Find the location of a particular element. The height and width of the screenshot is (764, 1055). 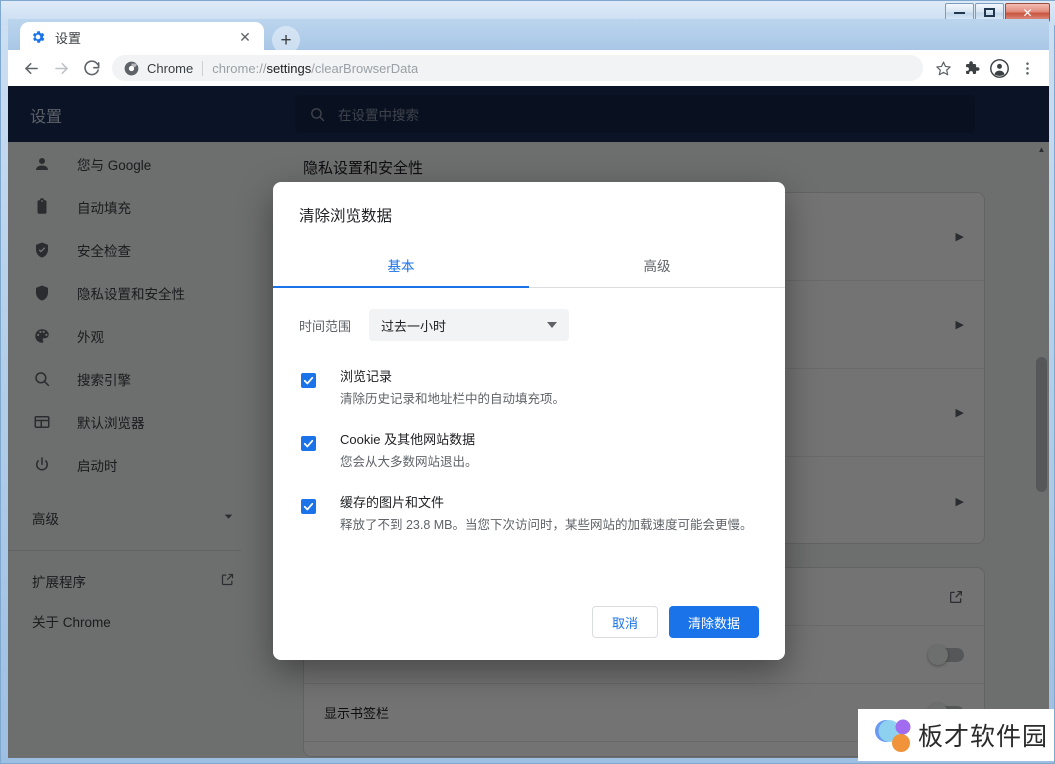

forward-button is located at coordinates (61, 68).